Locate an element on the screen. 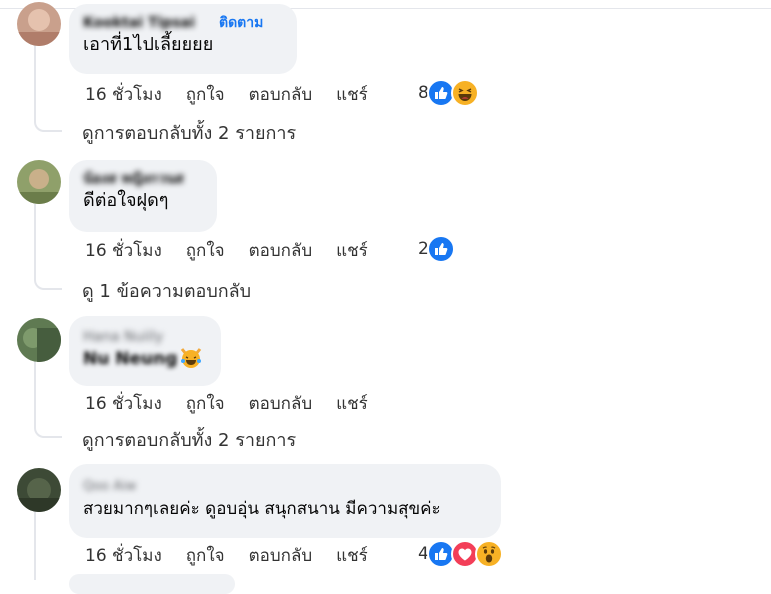 The width and height of the screenshot is (771, 594). comment-text: ดีต่อใจฝุดๆ is located at coordinates (126, 200).